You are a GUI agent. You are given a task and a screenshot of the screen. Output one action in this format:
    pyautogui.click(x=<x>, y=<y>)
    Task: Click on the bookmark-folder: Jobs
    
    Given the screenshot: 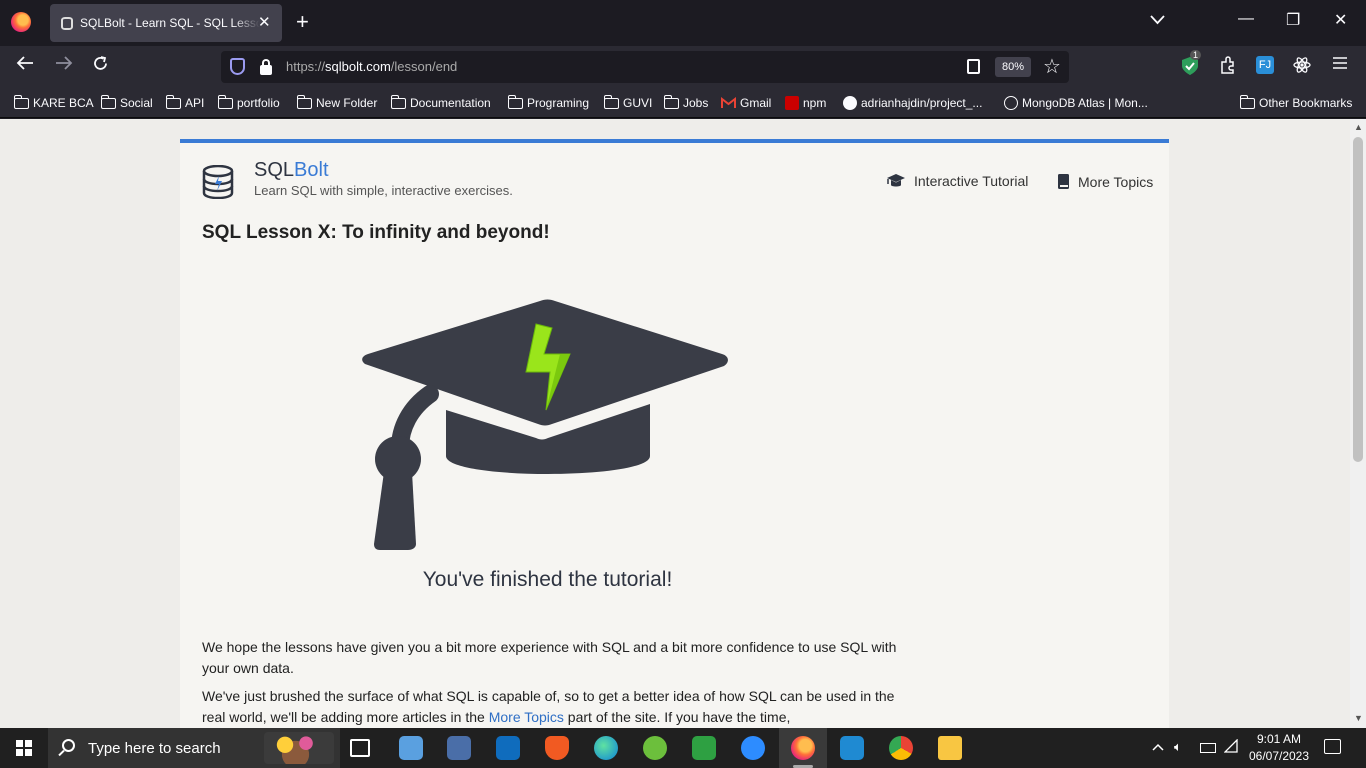 What is the action you would take?
    pyautogui.click(x=685, y=102)
    